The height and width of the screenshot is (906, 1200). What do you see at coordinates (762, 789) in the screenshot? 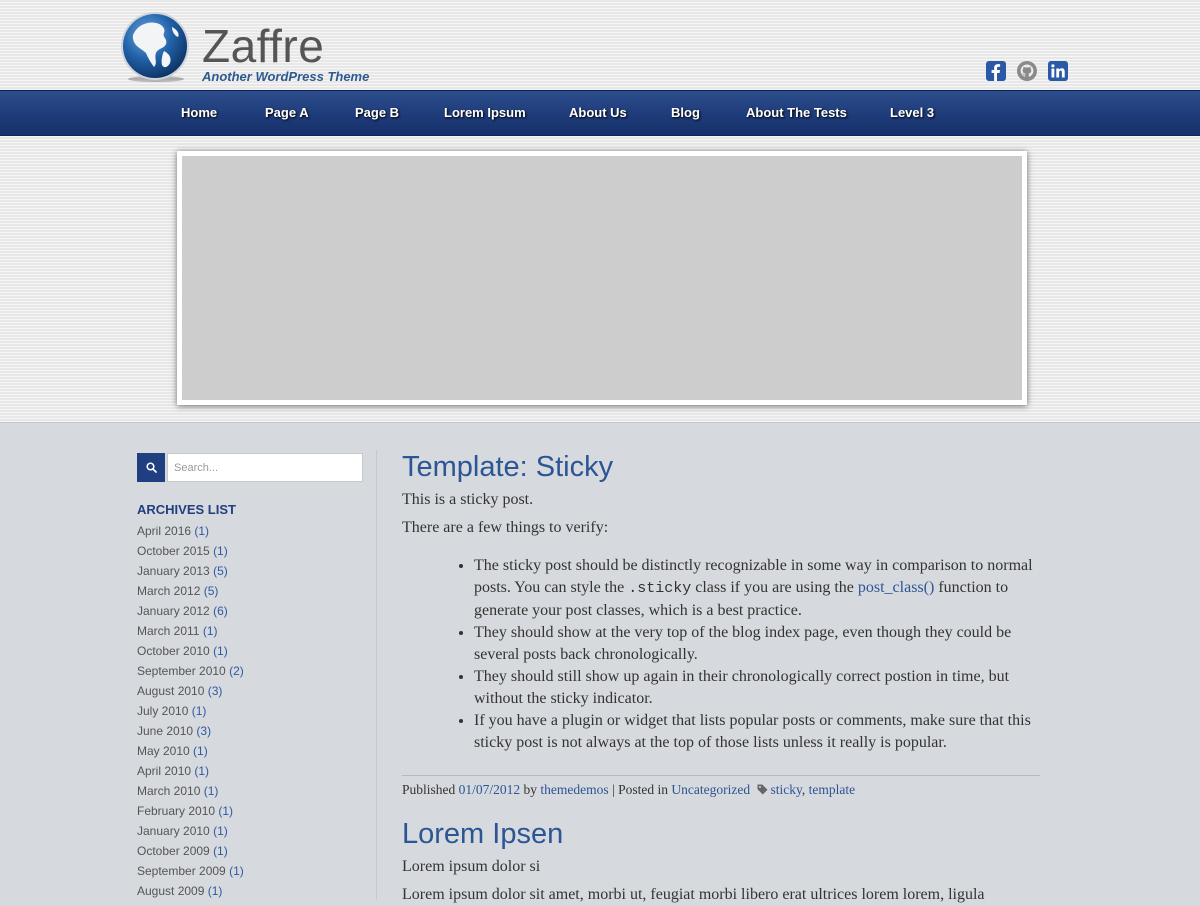
I see `tag-icon` at bounding box center [762, 789].